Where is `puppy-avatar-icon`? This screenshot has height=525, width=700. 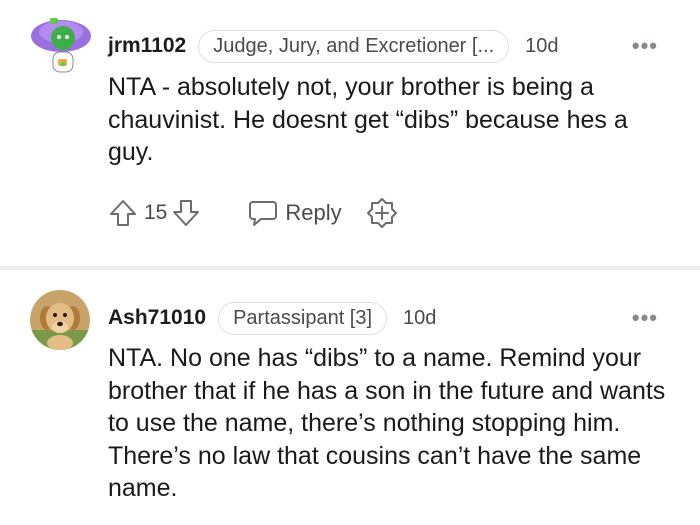
puppy-avatar-icon is located at coordinates (60, 320).